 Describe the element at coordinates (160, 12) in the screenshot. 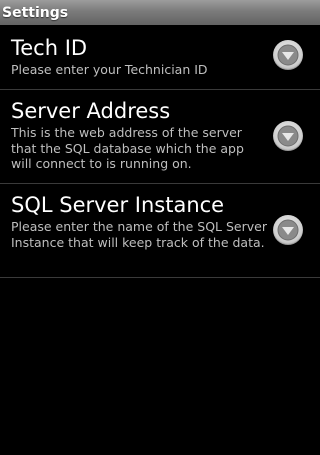

I see `title-bar: Settings` at that location.